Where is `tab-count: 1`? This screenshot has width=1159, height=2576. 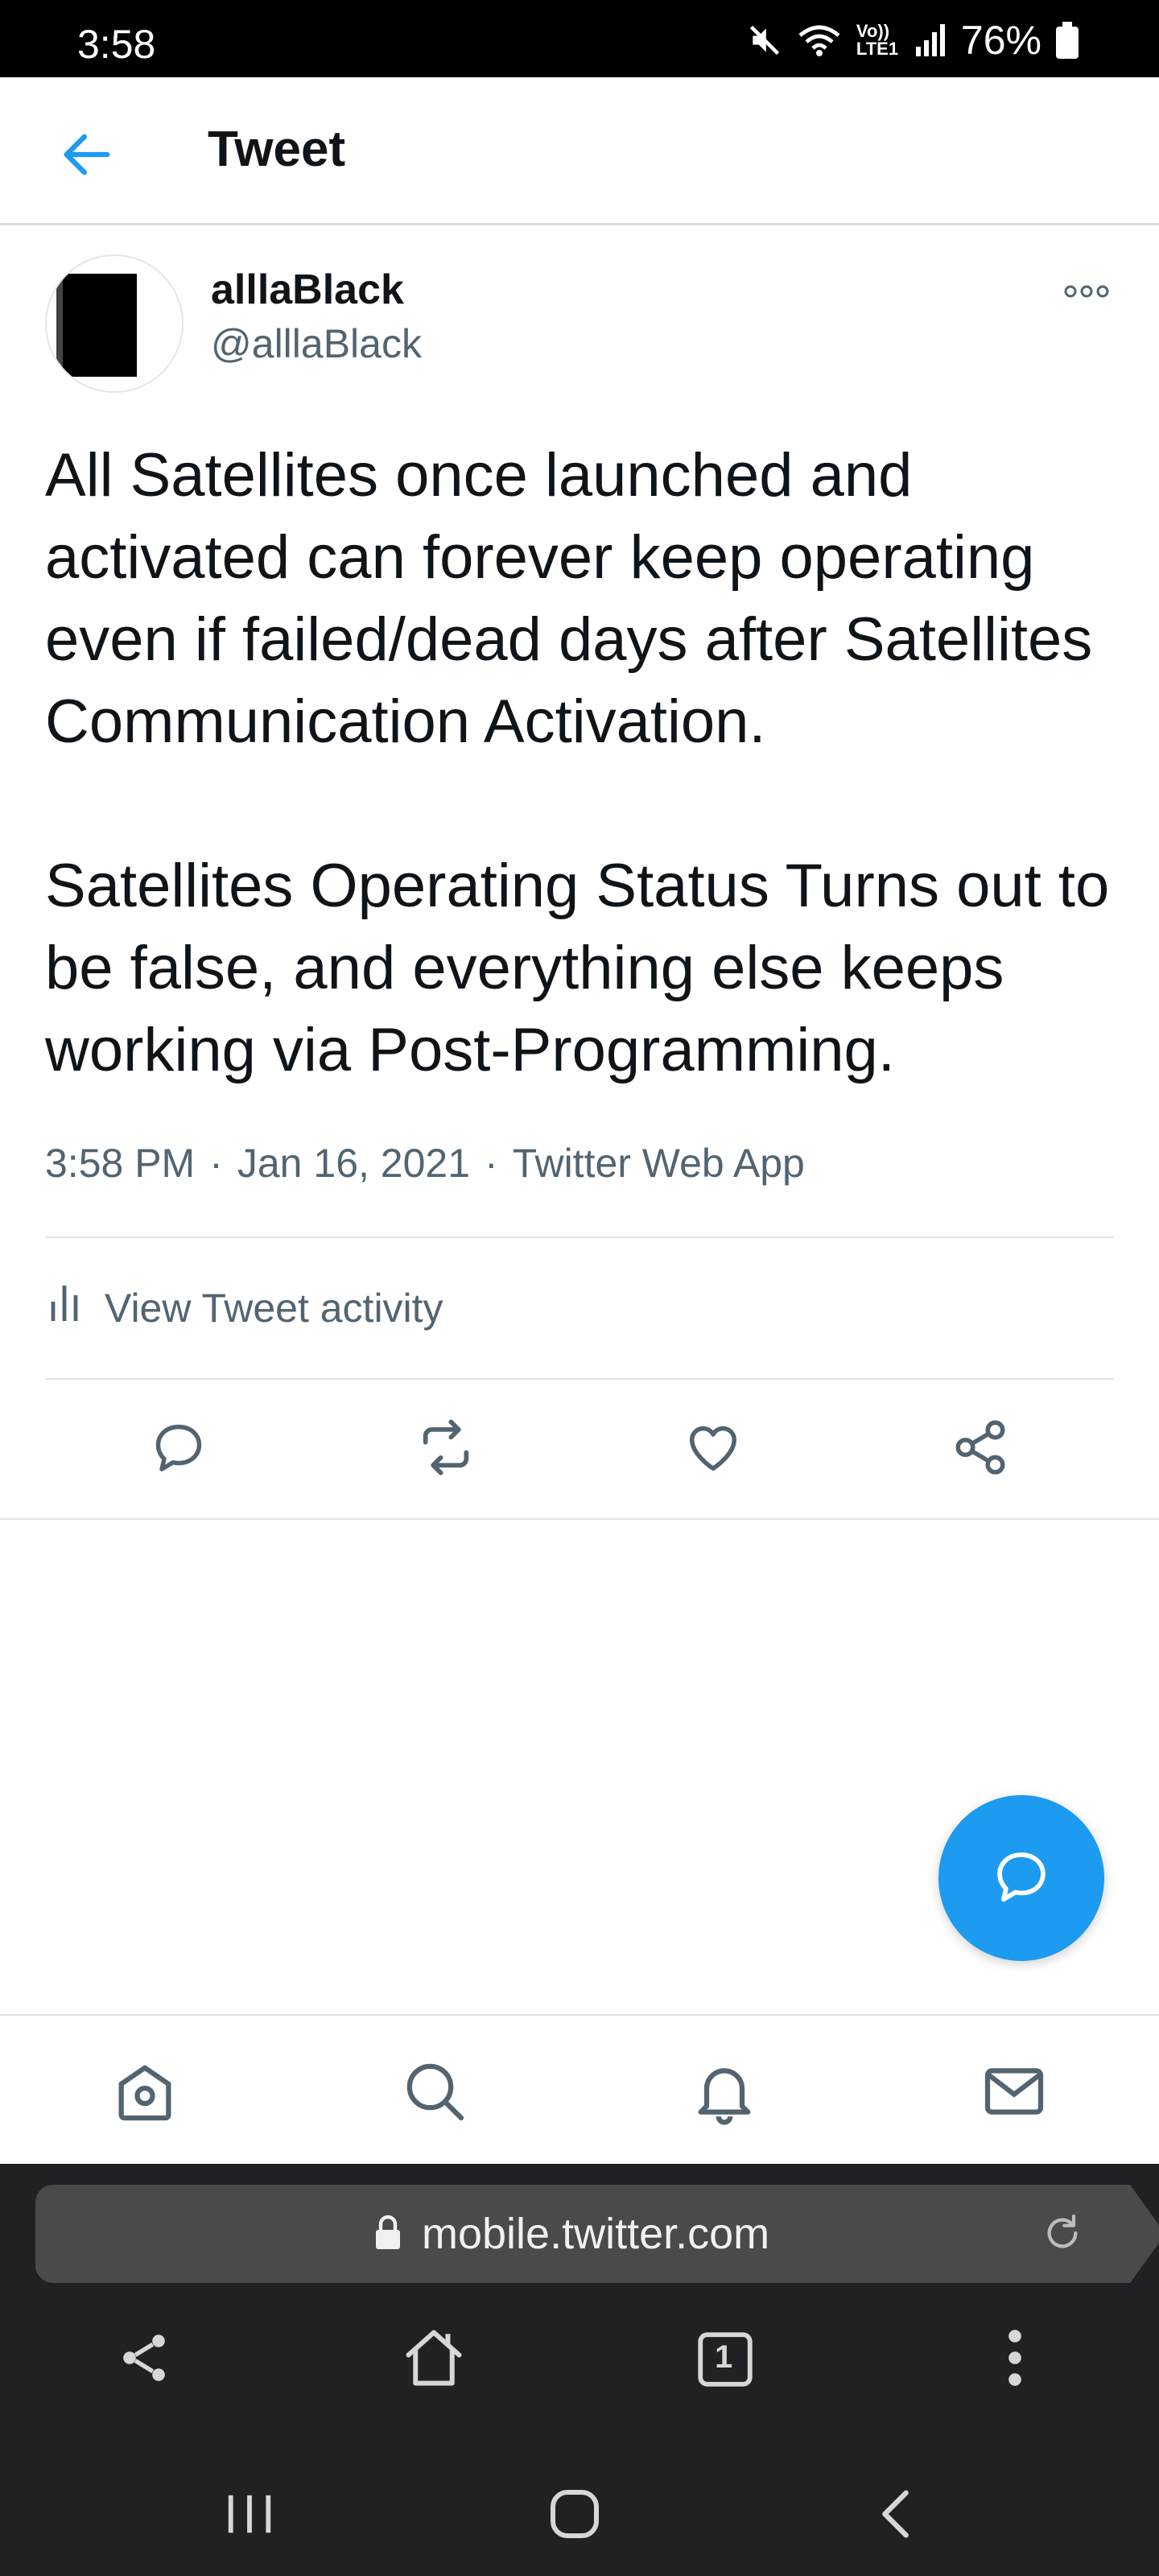
tab-count: 1 is located at coordinates (724, 2357).